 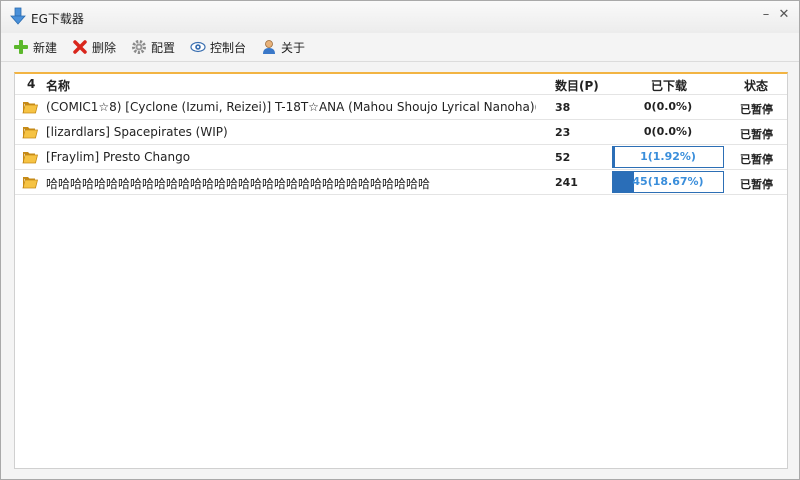 What do you see at coordinates (139, 47) in the screenshot?
I see `gear-icon` at bounding box center [139, 47].